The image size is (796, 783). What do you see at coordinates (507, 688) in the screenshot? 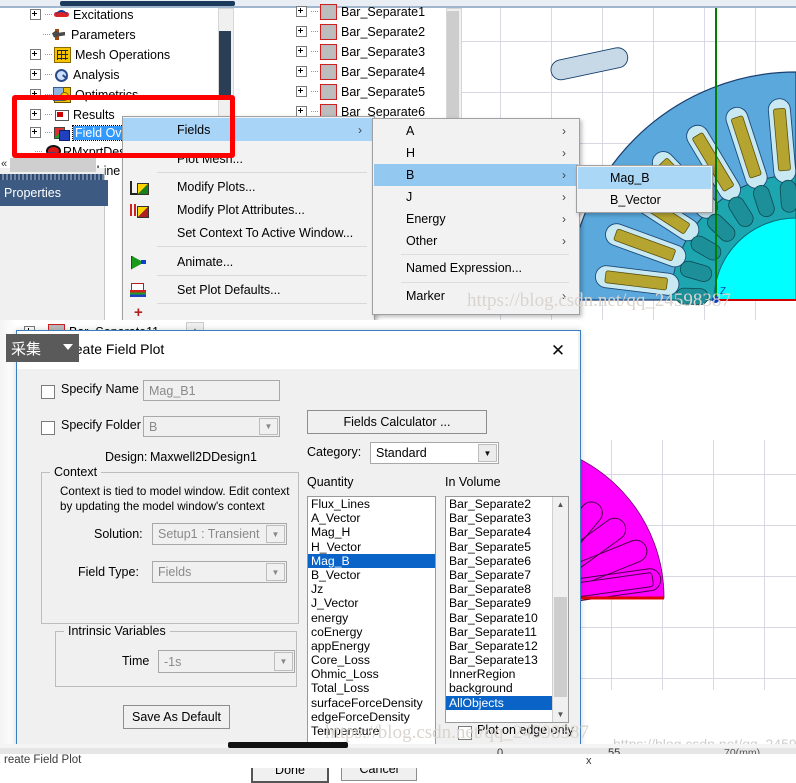
I see `in-volume-item: background` at bounding box center [507, 688].